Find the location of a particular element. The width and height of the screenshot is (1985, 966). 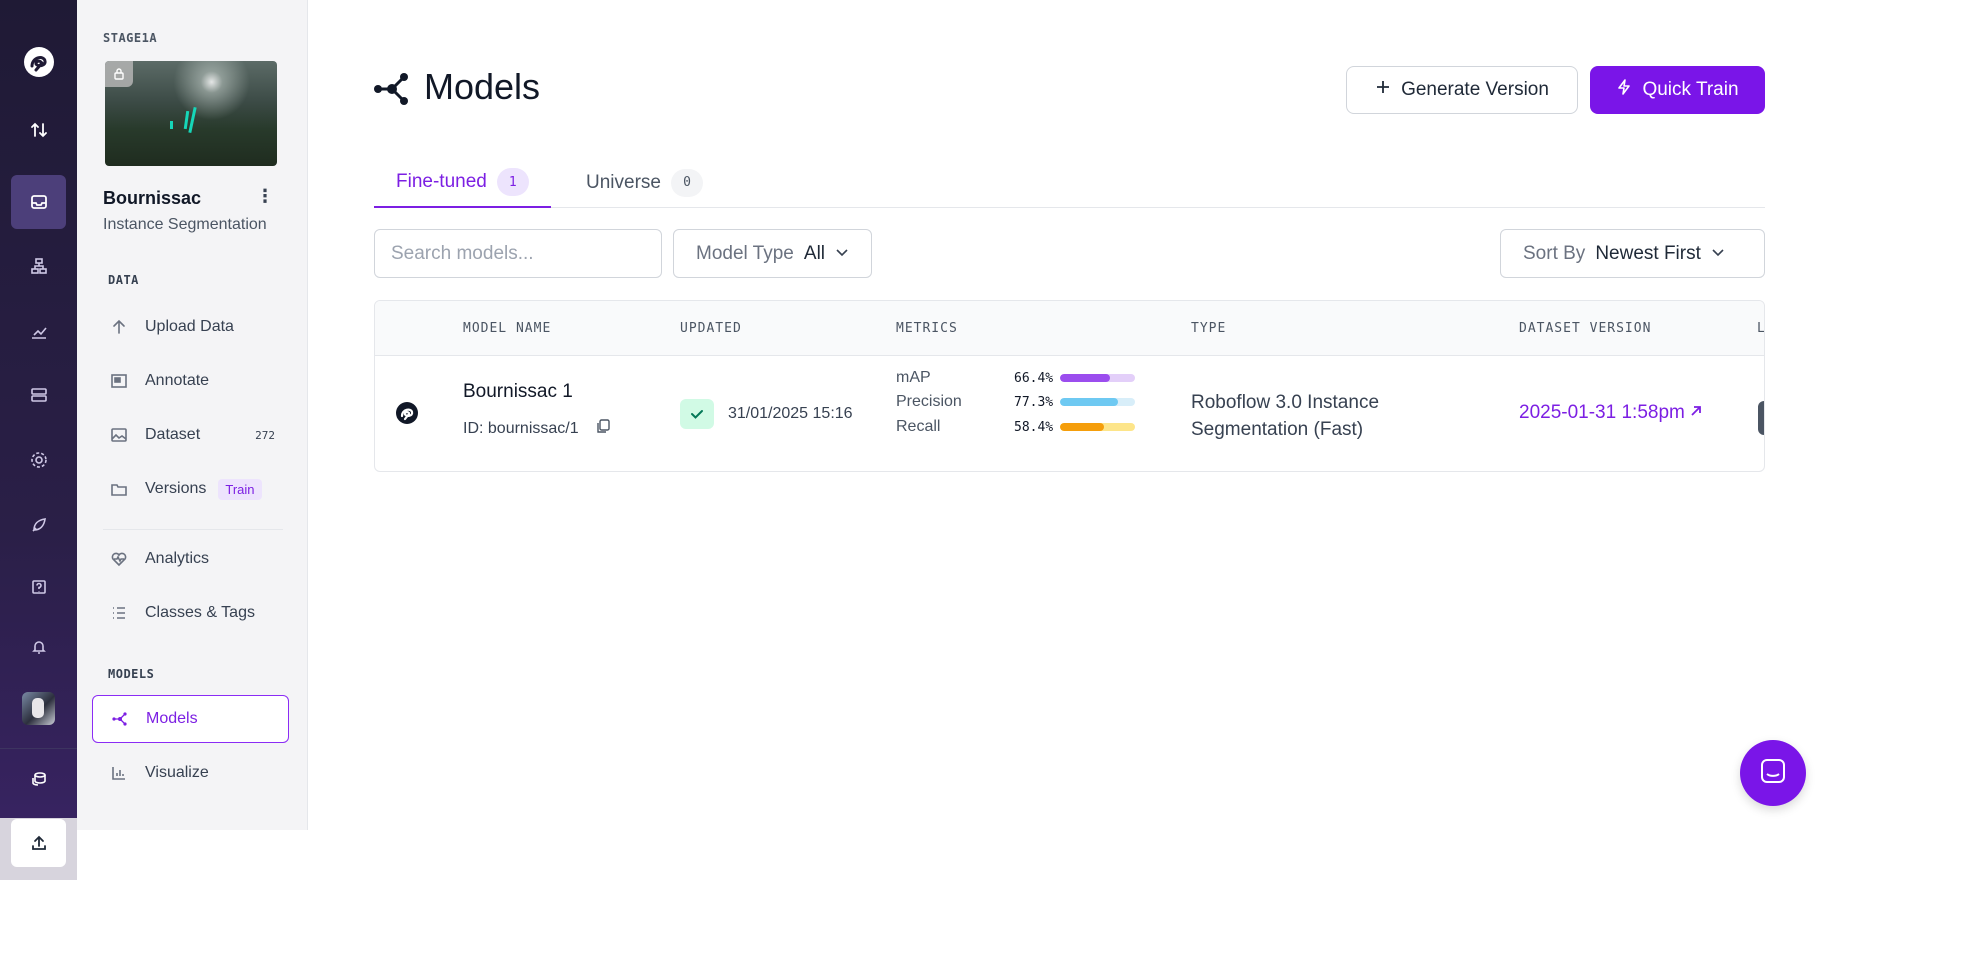

annotate-icon is located at coordinates (119, 381).